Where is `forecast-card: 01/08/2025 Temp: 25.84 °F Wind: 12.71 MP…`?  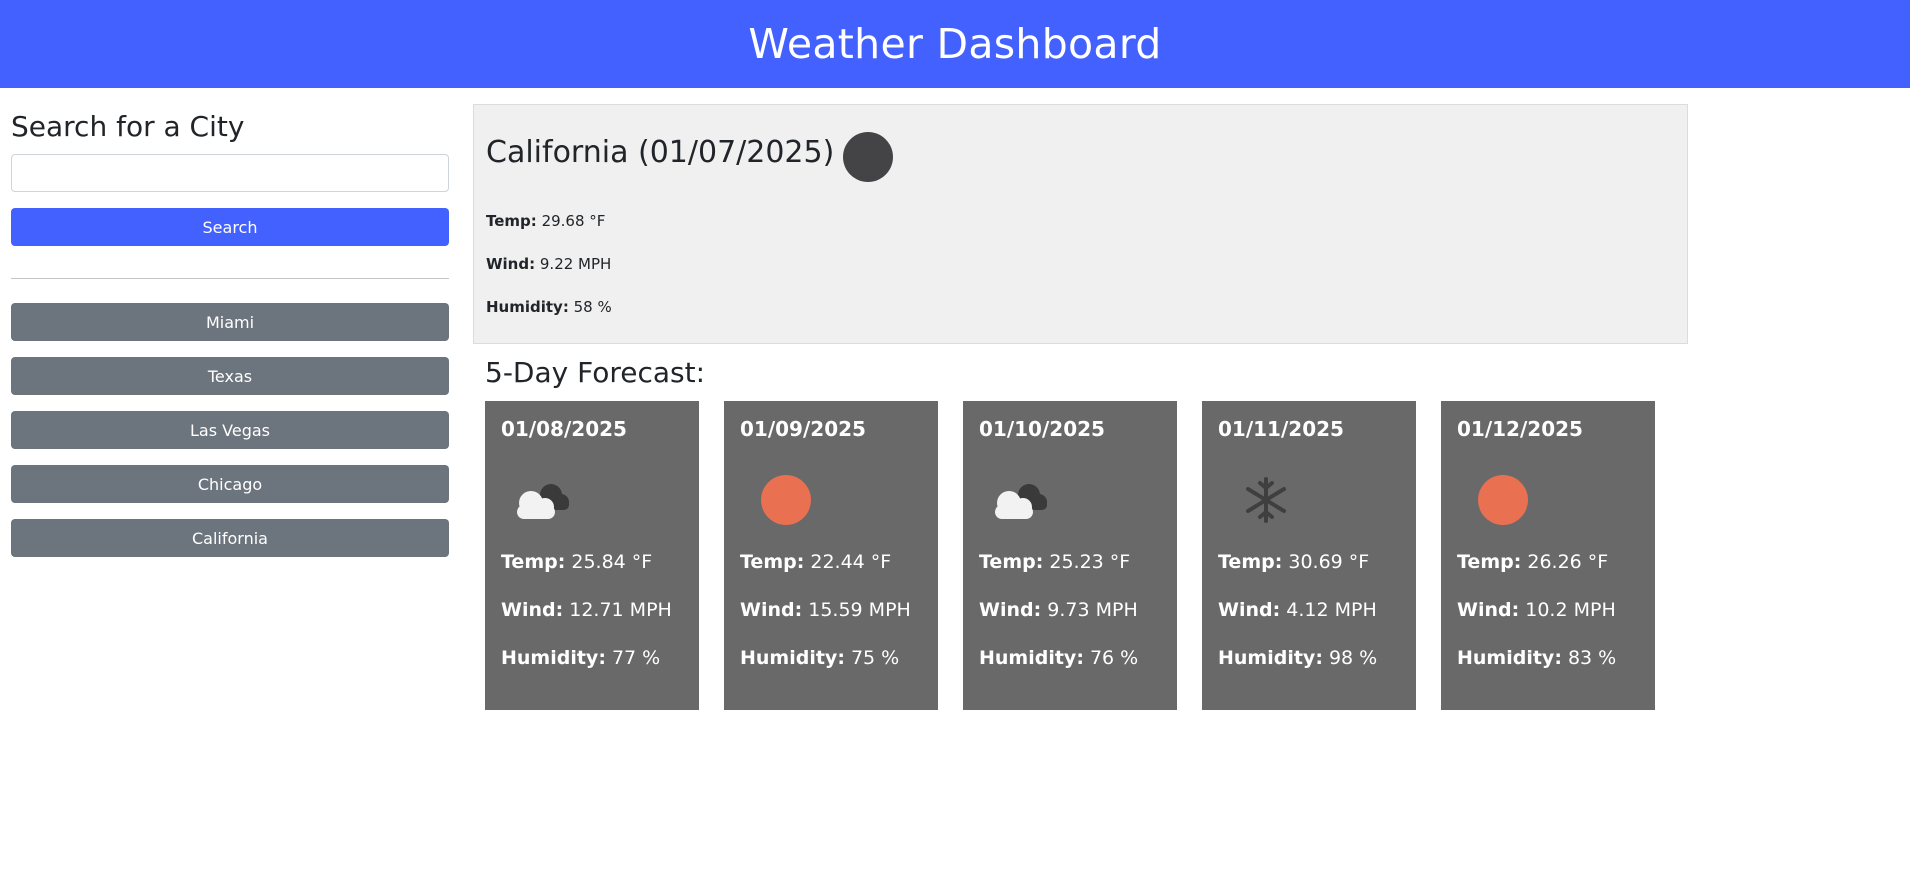 forecast-card: 01/08/2025 Temp: 25.84 °F Wind: 12.71 MP… is located at coordinates (592, 555).